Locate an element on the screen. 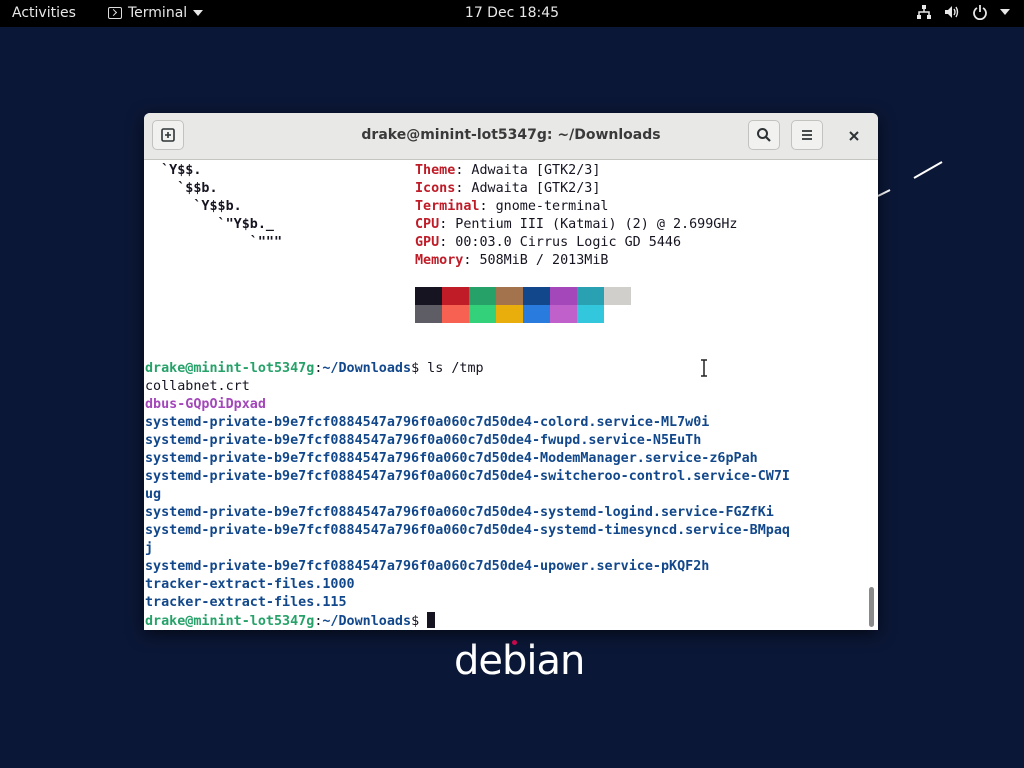 This screenshot has height=768, width=1024. mouse-ibeam-cursor-icon is located at coordinates (704, 368).